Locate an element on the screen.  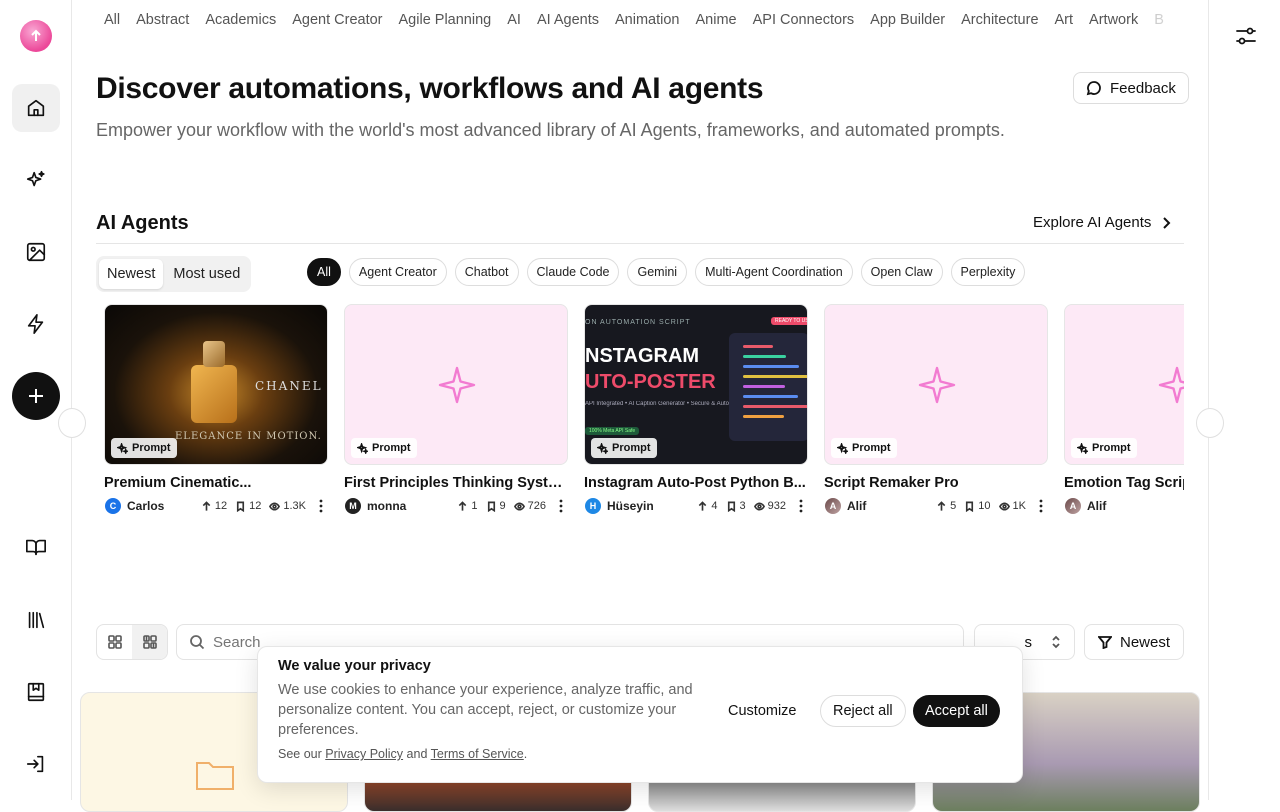
category-tab: API Connectors is located at coordinates (804, 20).